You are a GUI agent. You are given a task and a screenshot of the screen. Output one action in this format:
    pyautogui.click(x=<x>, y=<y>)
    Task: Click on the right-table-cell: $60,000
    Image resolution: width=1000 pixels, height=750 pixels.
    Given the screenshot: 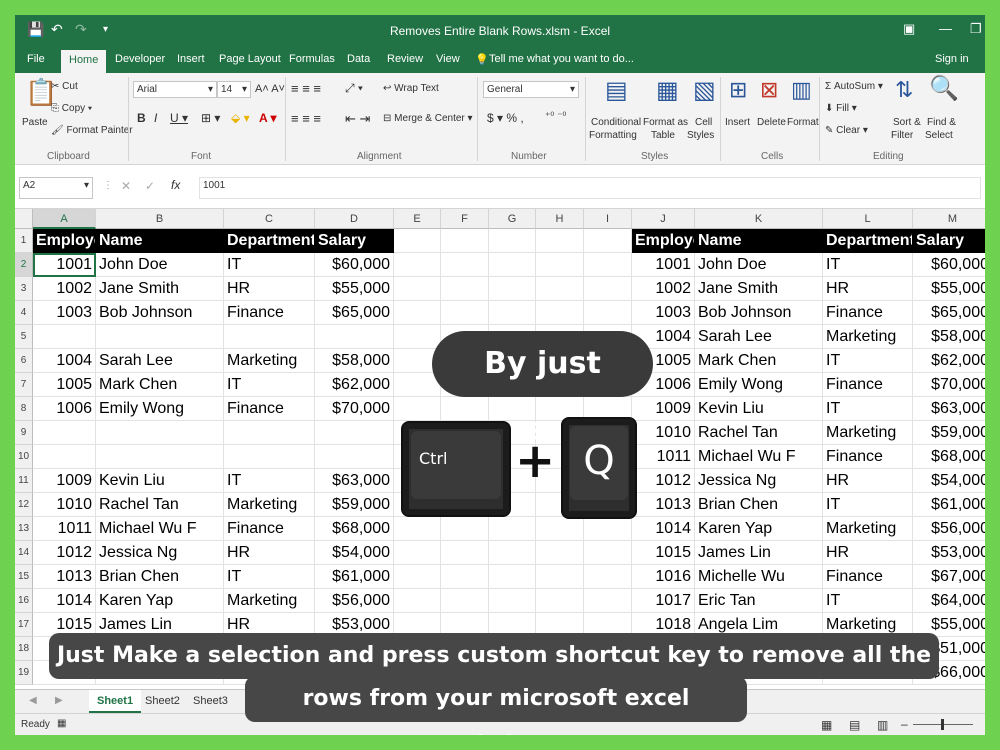 What is the action you would take?
    pyautogui.click(x=949, y=265)
    